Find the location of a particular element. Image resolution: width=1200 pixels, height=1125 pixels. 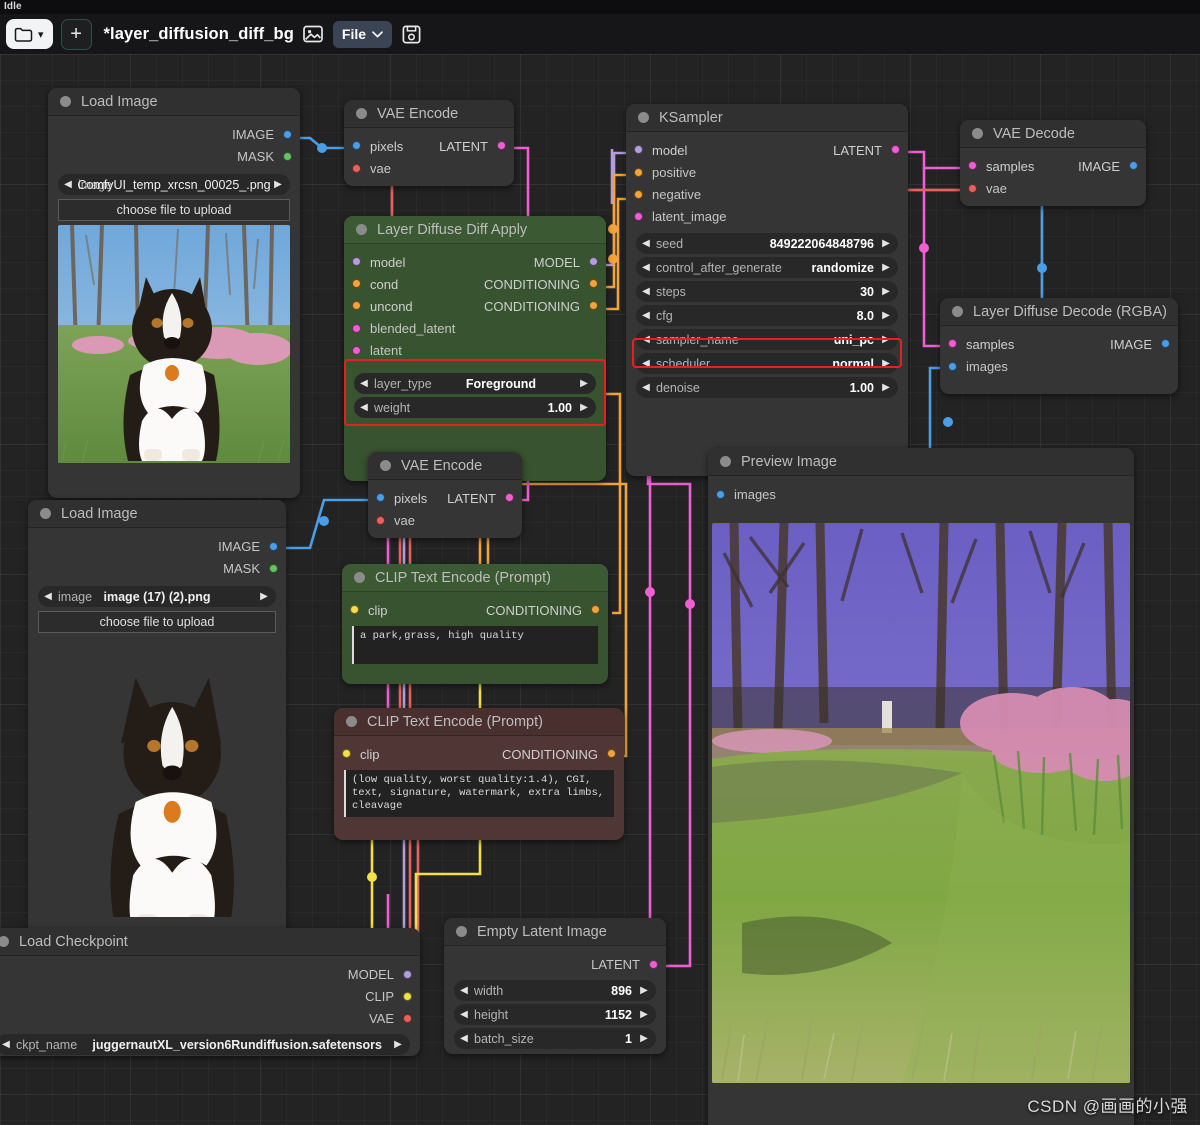

output-slot-image: IMAGE is located at coordinates (157, 546).